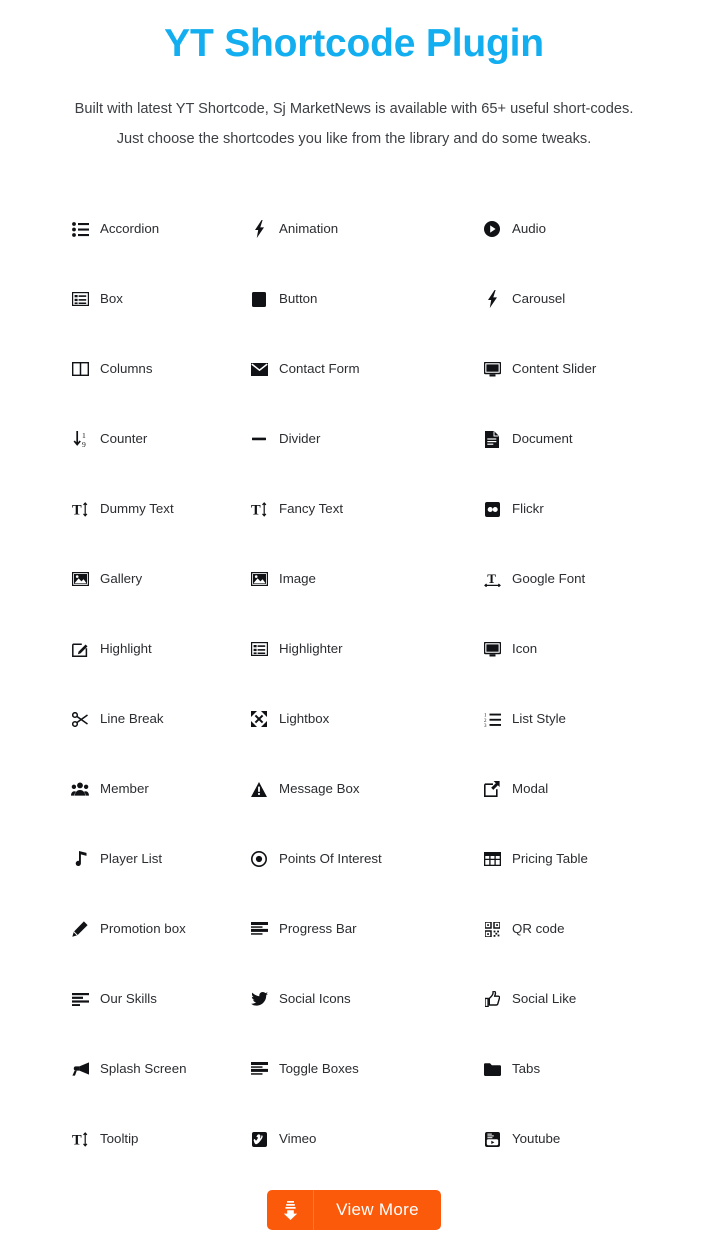 The image size is (708, 1250). Describe the element at coordinates (113, 432) in the screenshot. I see `shortcode-item: 1 9 Counter` at that location.